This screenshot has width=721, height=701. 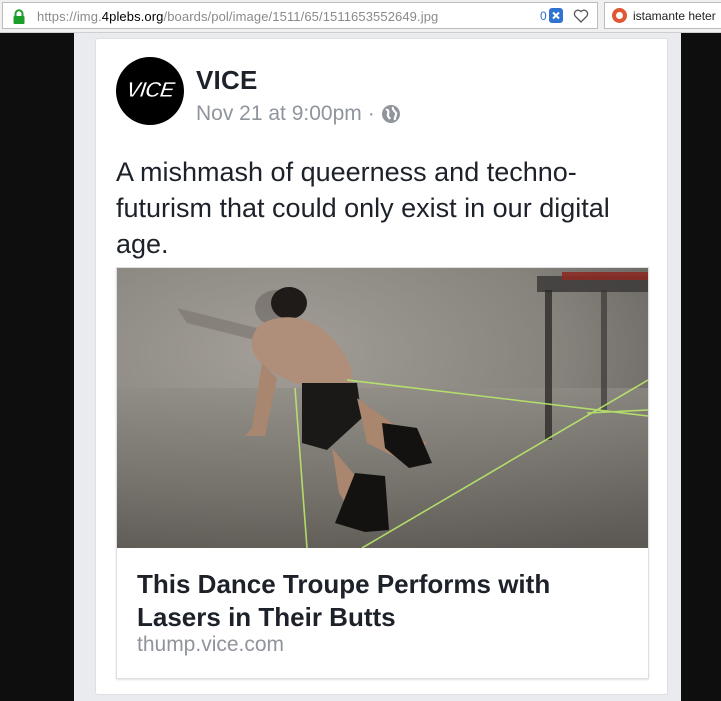 I want to click on page-name: VICE, so click(x=226, y=80).